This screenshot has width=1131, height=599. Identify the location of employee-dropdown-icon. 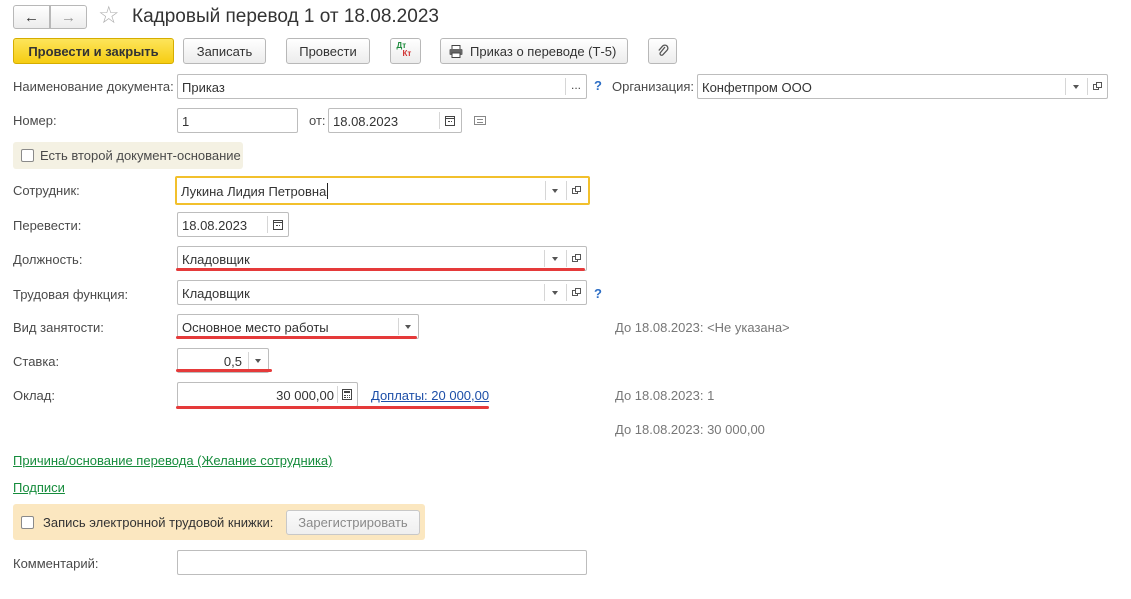
(555, 191).